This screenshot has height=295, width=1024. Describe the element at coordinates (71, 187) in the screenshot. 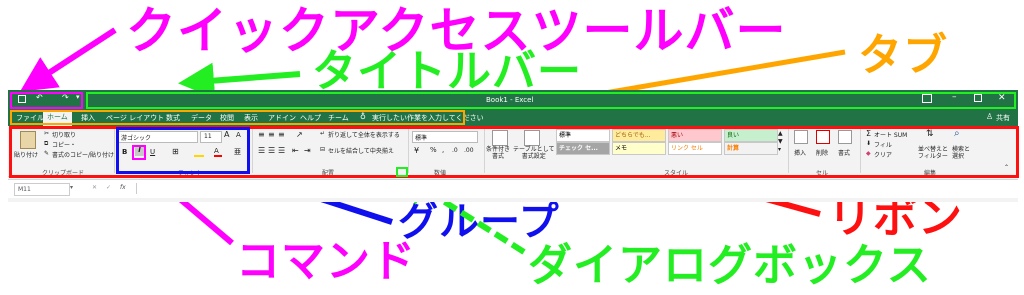

I see `name-box-dropdown-icon: ▾` at that location.